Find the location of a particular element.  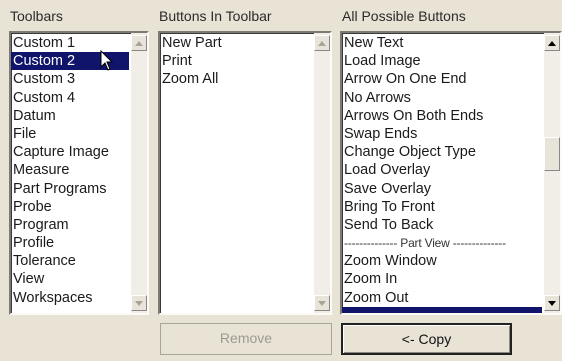

possible-button-item: Load Overlay is located at coordinates (442, 170).